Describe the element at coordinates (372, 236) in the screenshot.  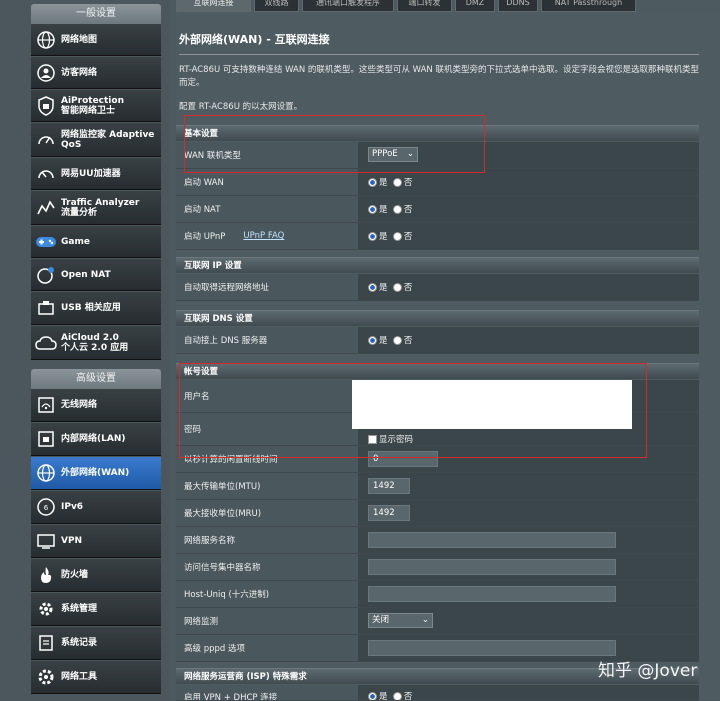
I see `enable-upnp-yes-radio` at that location.